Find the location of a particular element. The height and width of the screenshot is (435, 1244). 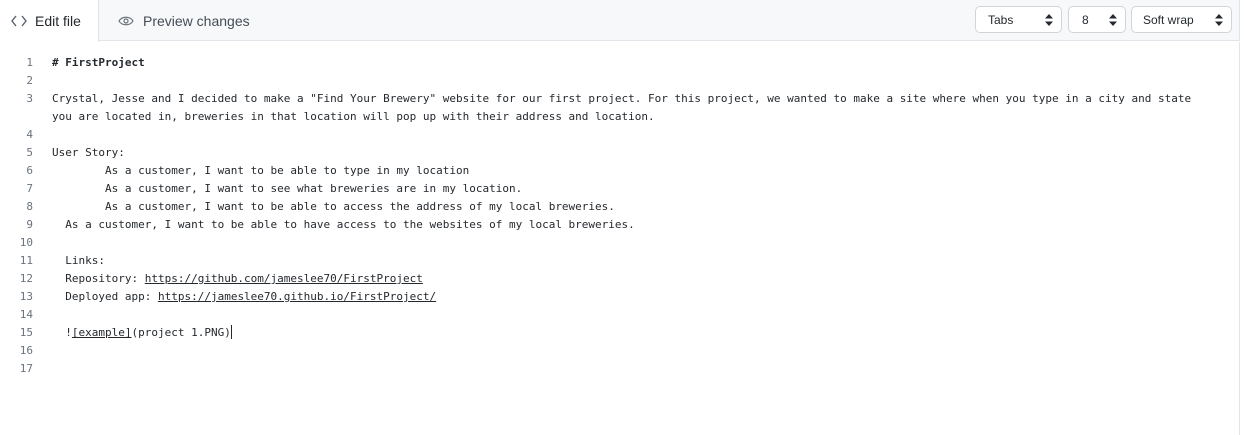

text-cursor is located at coordinates (231, 332).